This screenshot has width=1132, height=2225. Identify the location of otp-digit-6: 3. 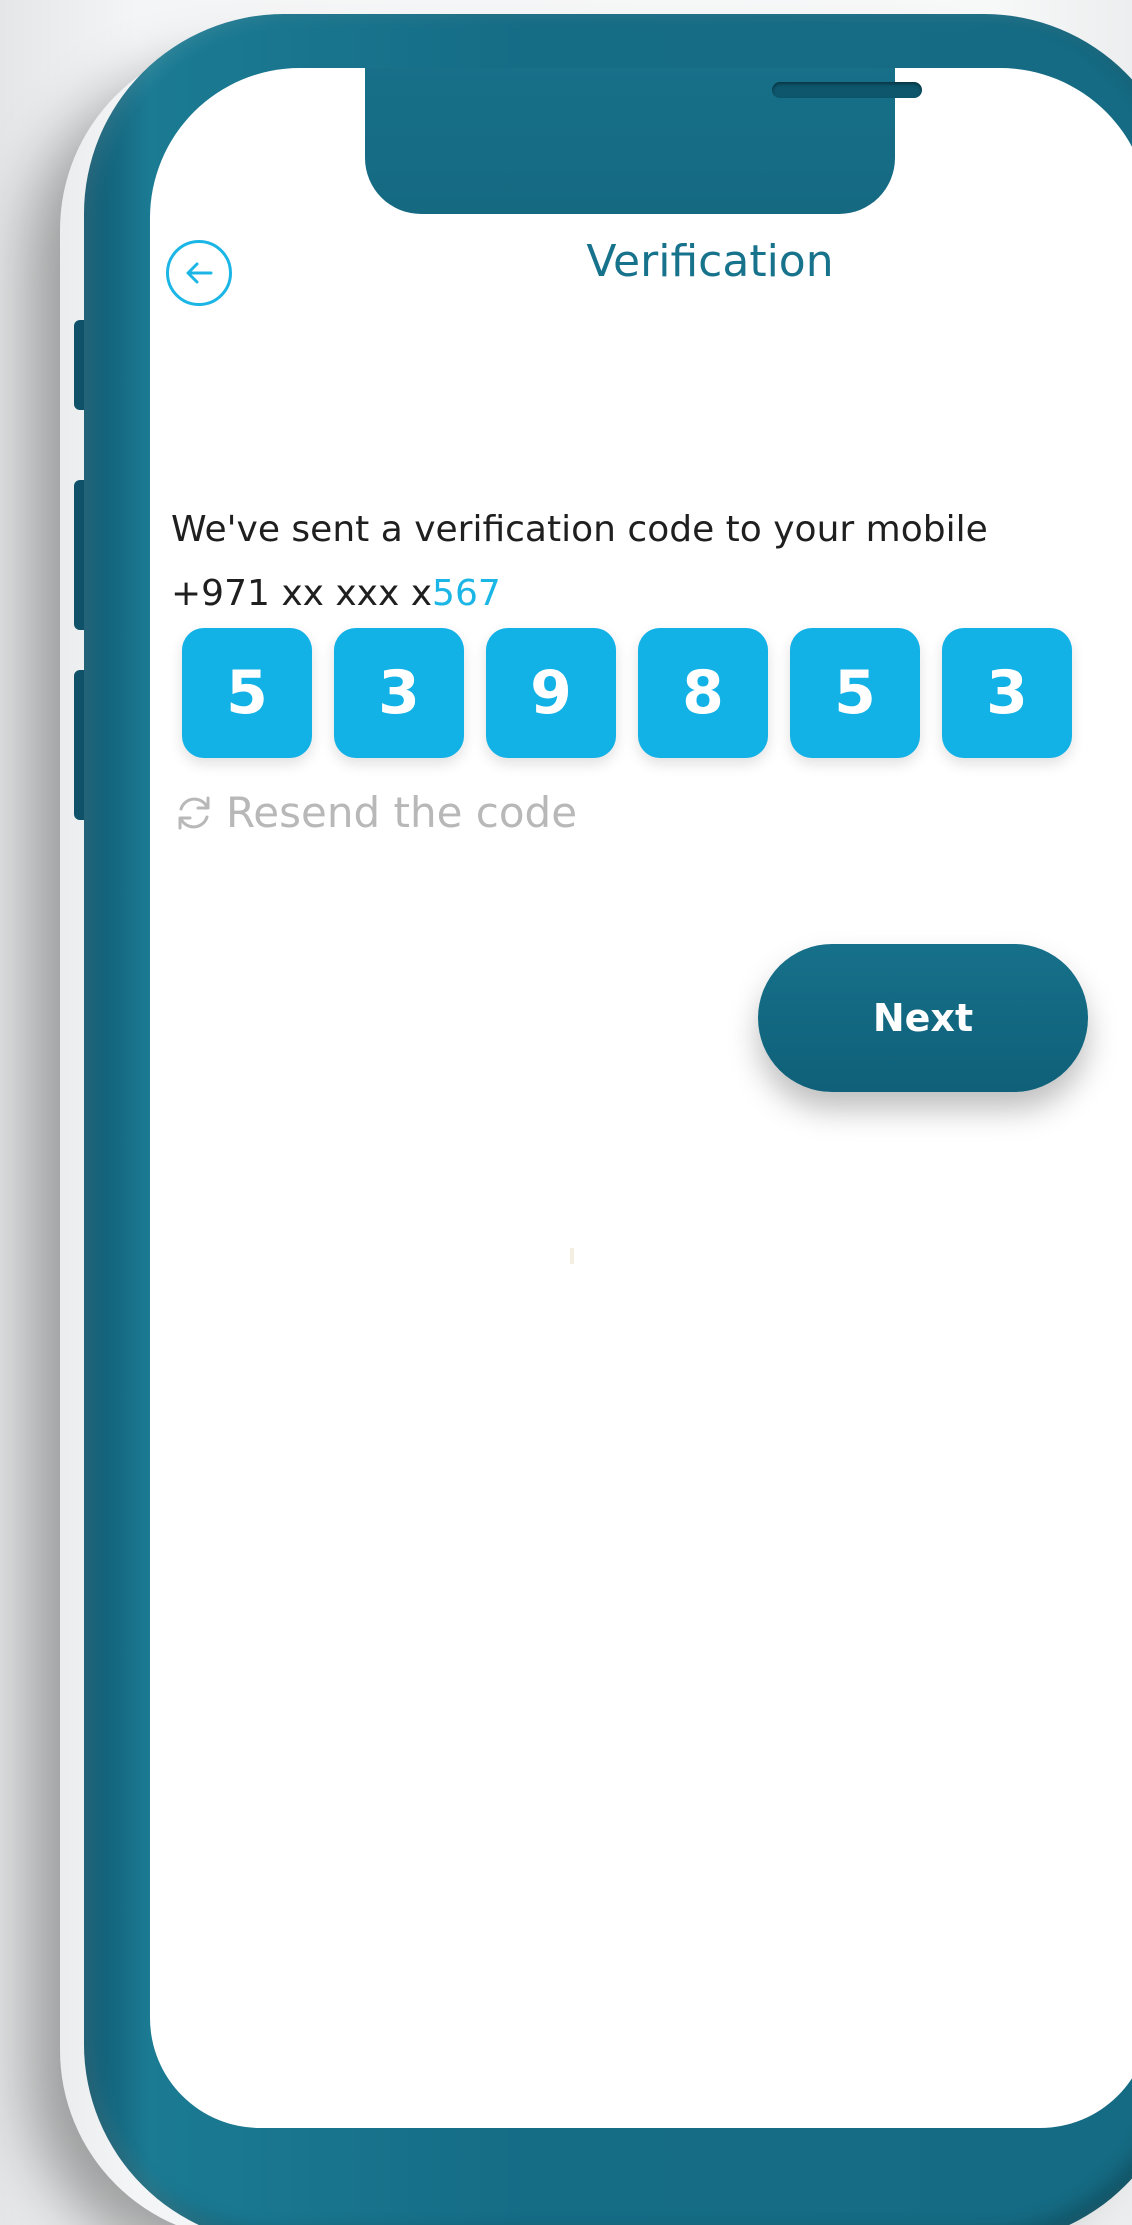
(1007, 693).